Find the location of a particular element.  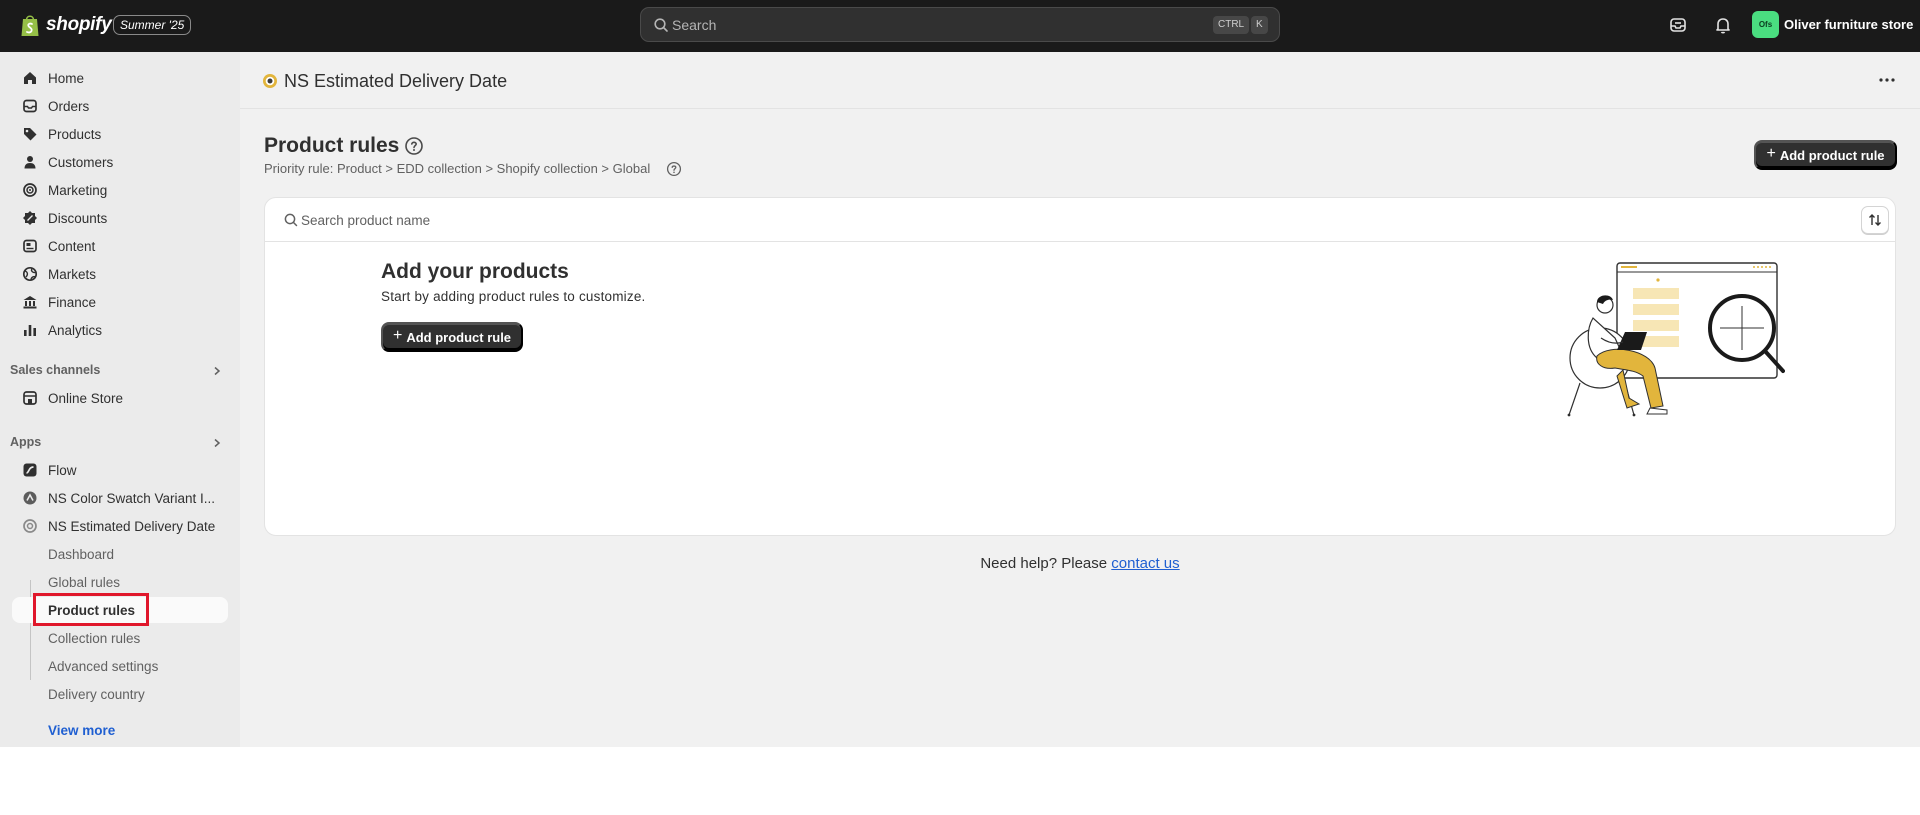

shopify-wordmark: shopify is located at coordinates (79, 24).